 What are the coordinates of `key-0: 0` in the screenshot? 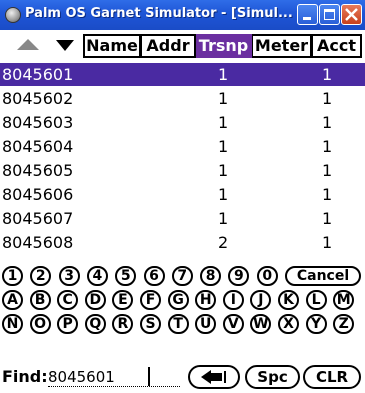 It's located at (267, 276).